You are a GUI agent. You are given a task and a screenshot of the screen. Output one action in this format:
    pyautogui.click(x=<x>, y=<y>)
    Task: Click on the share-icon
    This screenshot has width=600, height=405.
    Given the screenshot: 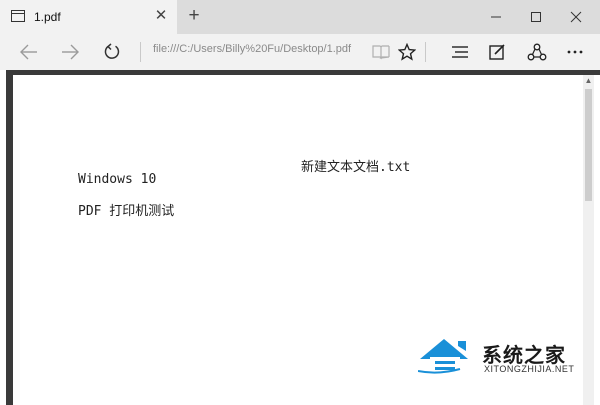 What is the action you would take?
    pyautogui.click(x=537, y=52)
    